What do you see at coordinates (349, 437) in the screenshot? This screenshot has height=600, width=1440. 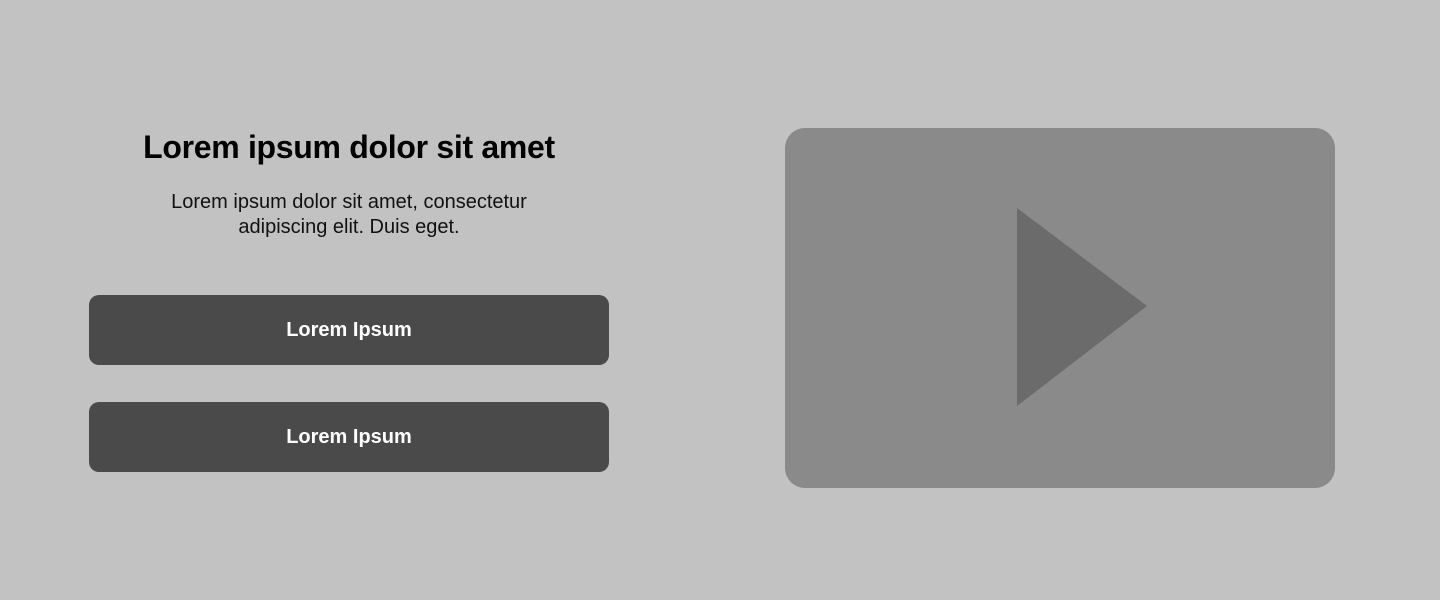 I see `secondary-button: Lorem Ipsum` at bounding box center [349, 437].